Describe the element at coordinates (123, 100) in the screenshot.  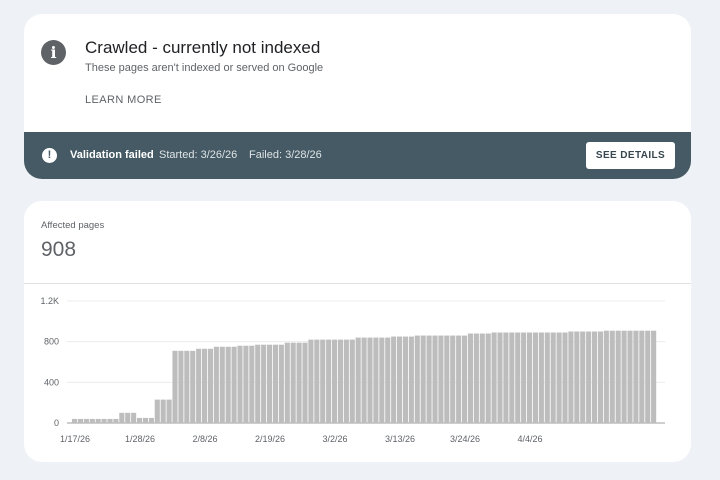
I see `learn-more-link: LEARN MORE` at that location.